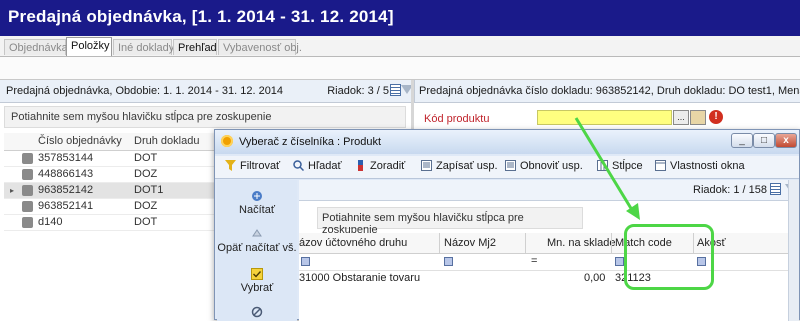  Describe the element at coordinates (607, 168) in the screenshot. I see `annotation-arrow` at that location.